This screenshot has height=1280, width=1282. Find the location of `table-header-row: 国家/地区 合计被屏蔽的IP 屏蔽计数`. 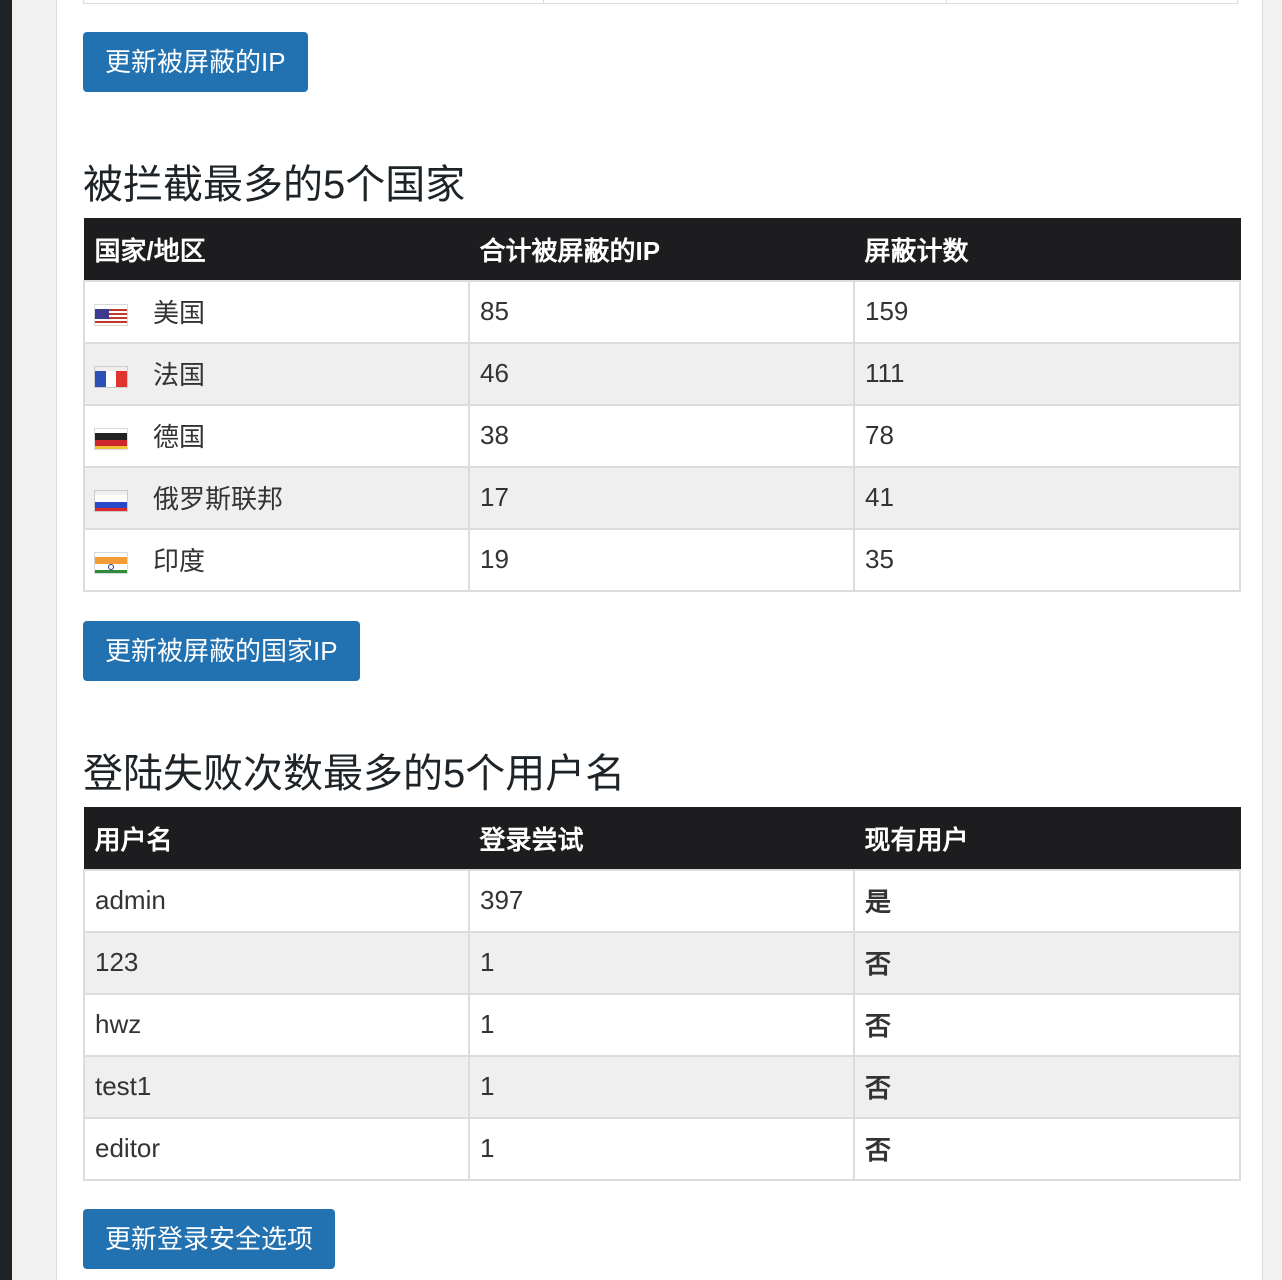

table-header-row: 国家/地区 合计被屏蔽的IP 屏蔽计数 is located at coordinates (662, 249).